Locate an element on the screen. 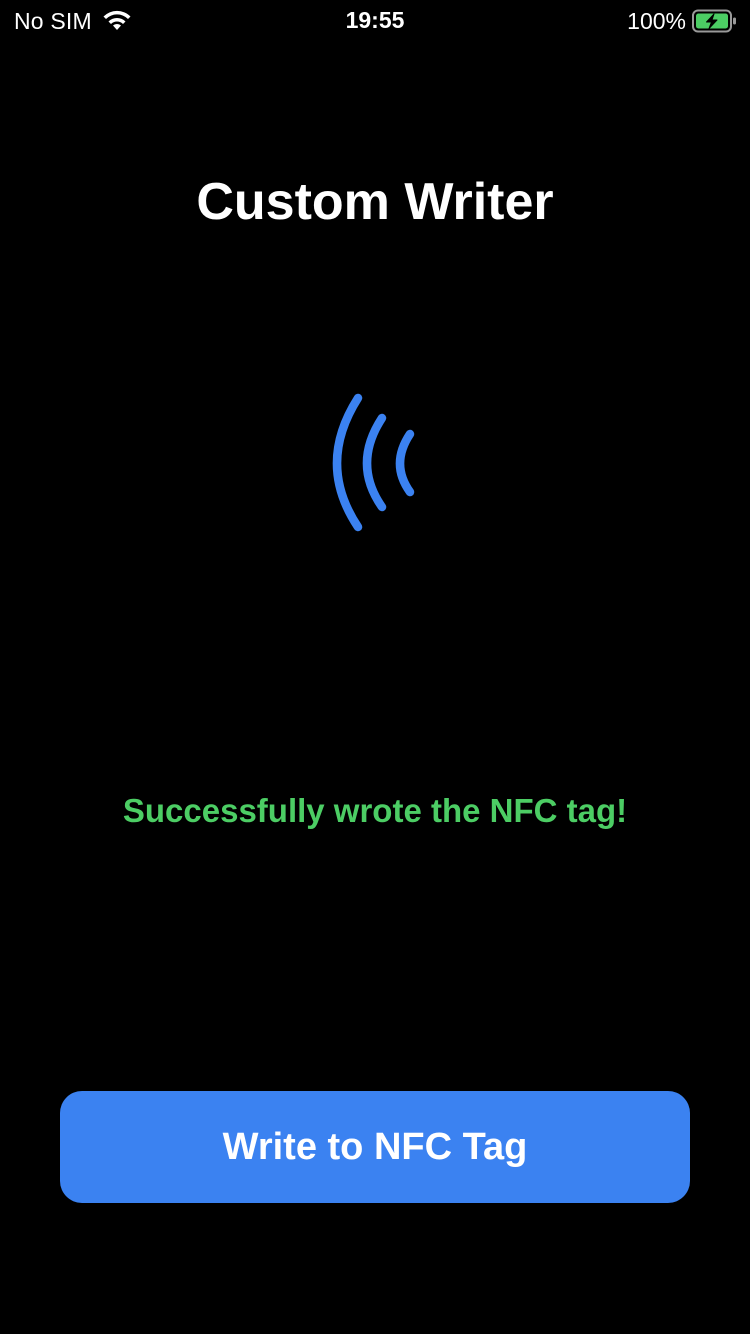  nfc-waves-icon is located at coordinates (373, 462).